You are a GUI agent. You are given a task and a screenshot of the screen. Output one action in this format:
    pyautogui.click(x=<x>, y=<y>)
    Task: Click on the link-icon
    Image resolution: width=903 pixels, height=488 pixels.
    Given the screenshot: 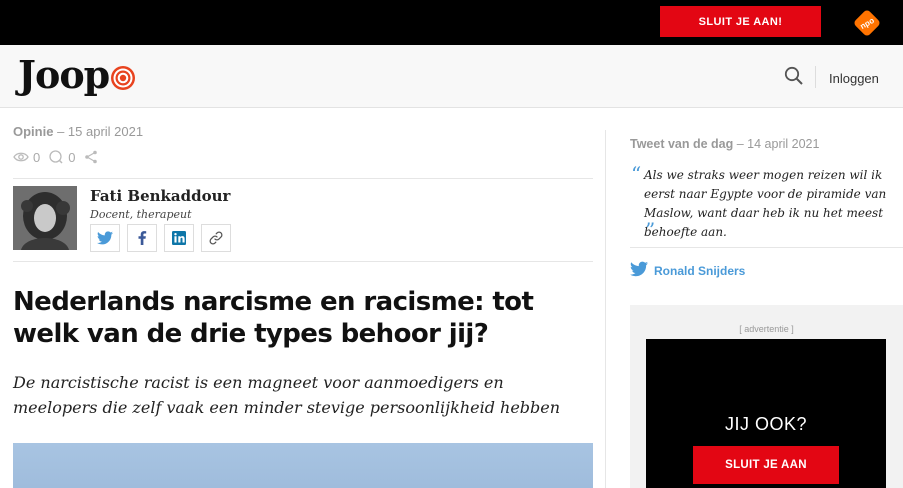 What is the action you would take?
    pyautogui.click(x=216, y=238)
    